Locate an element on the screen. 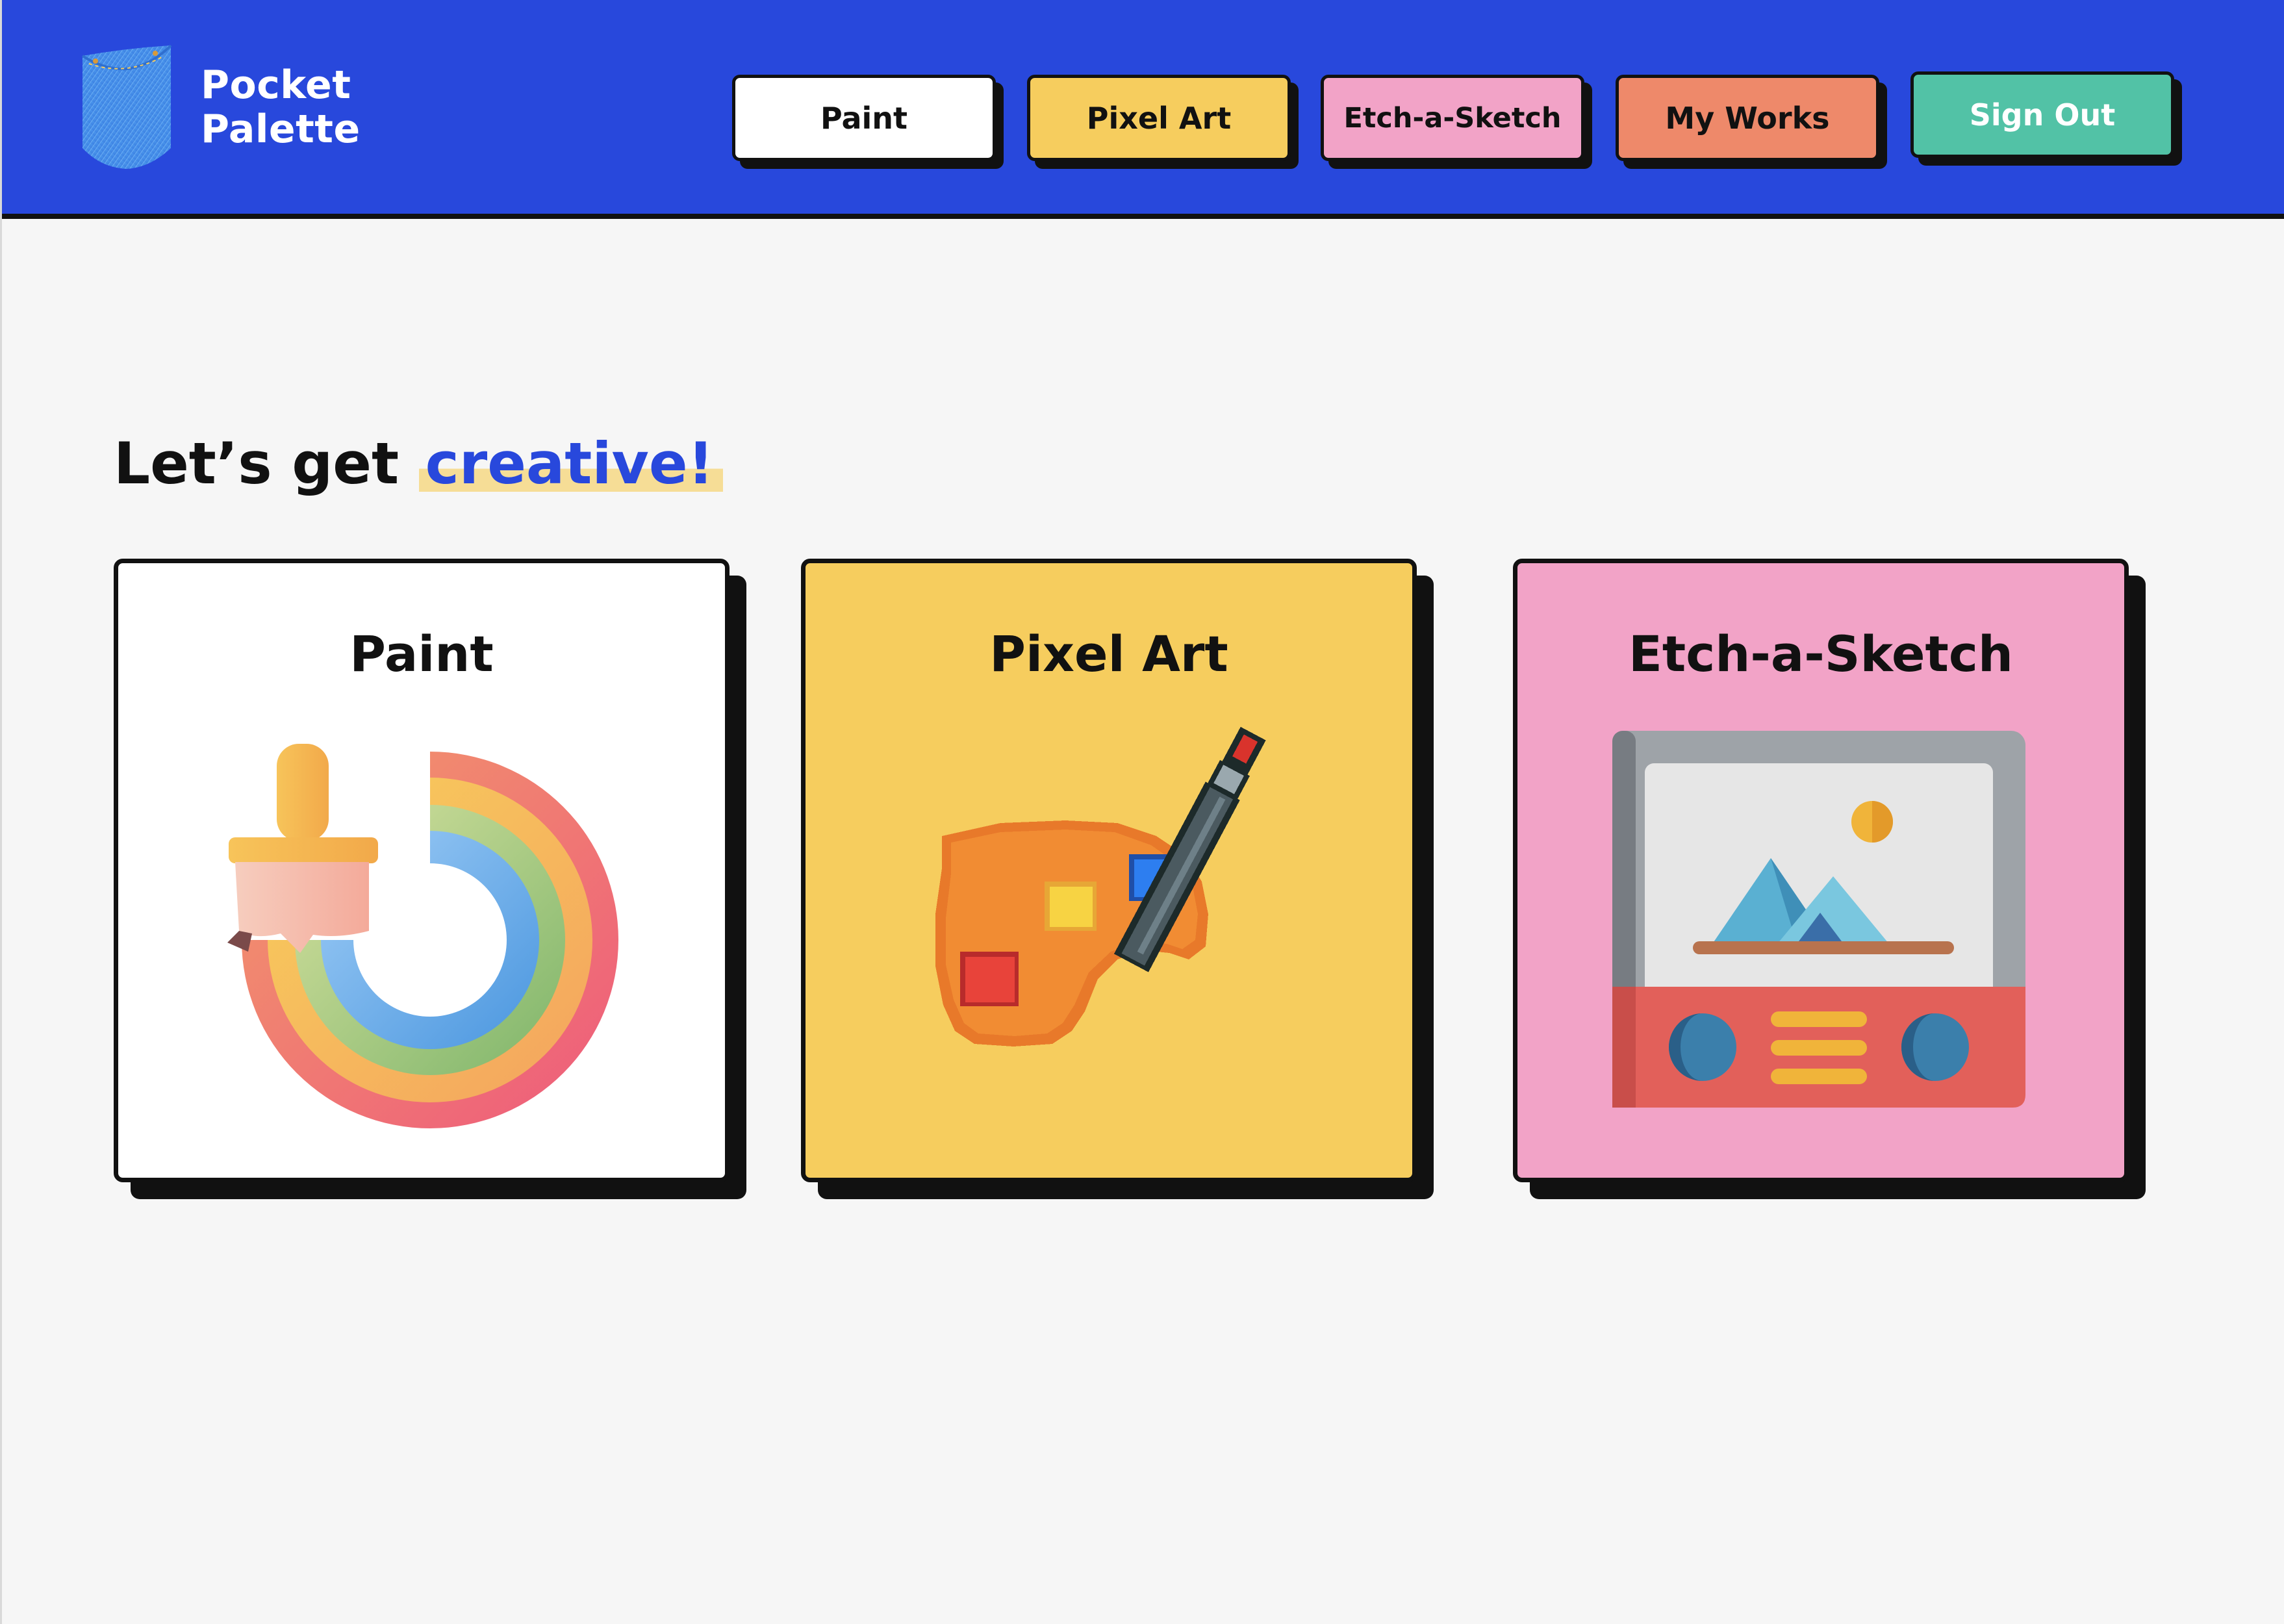  nav-etch-a-sketch-button: Etch-a-Sketch is located at coordinates (1452, 118).